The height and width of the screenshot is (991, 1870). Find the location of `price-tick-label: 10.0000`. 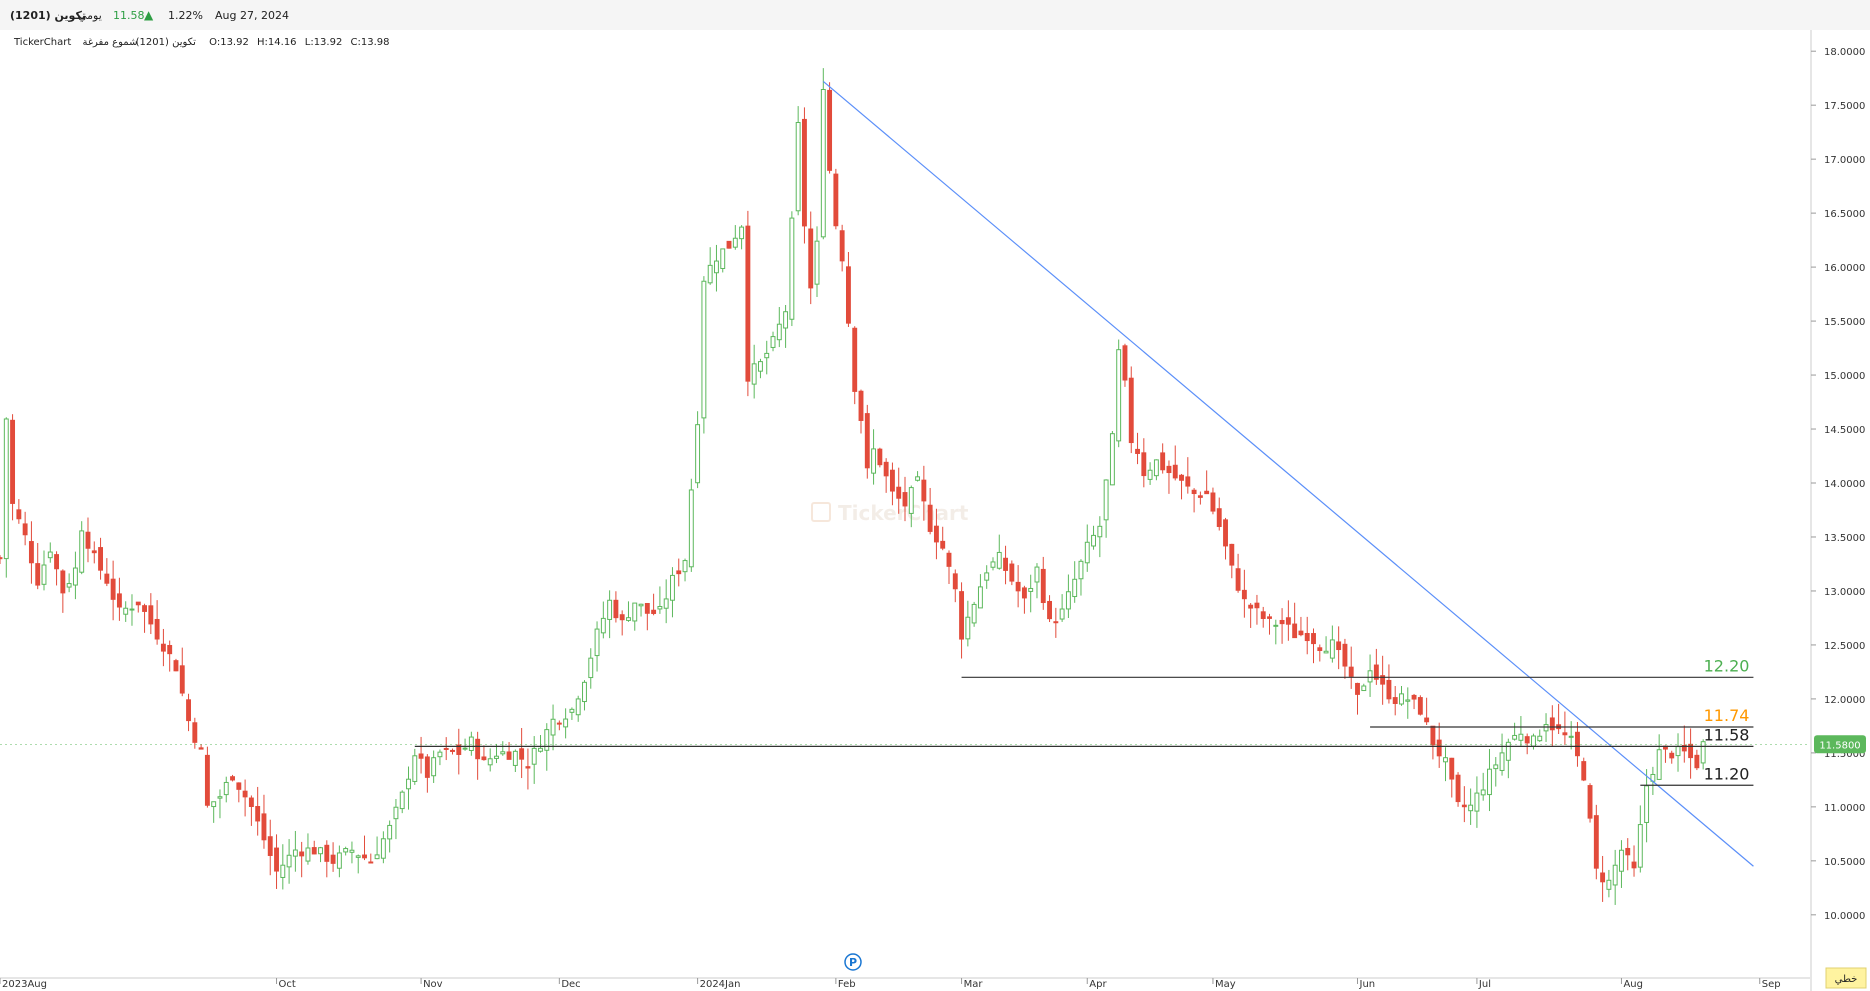

price-tick-label: 10.0000 is located at coordinates (1844, 916).